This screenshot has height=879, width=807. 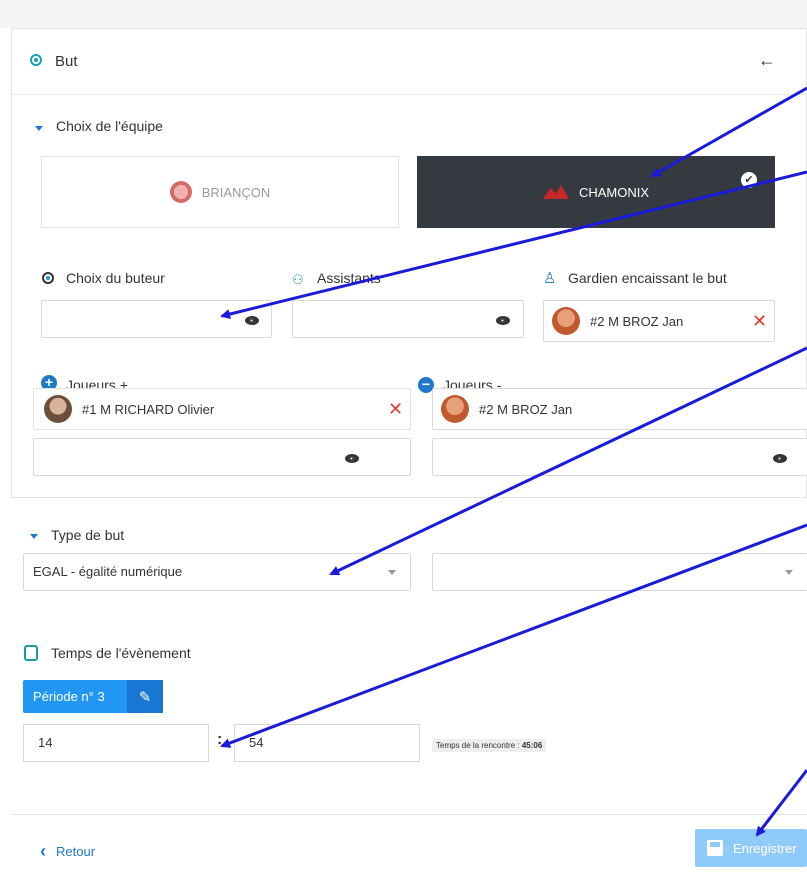 What do you see at coordinates (513, 244) in the screenshot?
I see `annotation-arrow-scorer` at bounding box center [513, 244].